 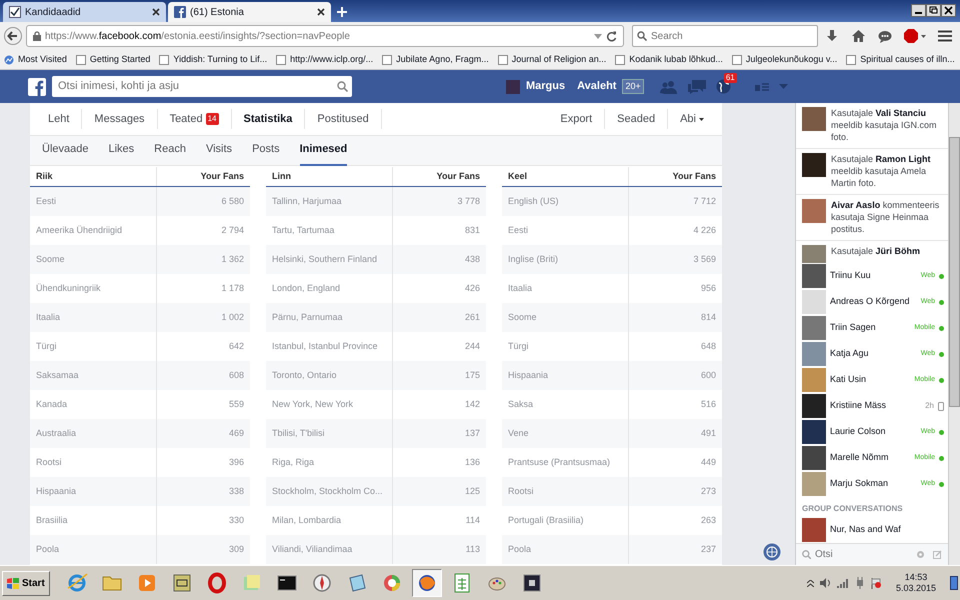 What do you see at coordinates (236, 375) in the screenshot?
I see `table-cell-text: 608` at bounding box center [236, 375].